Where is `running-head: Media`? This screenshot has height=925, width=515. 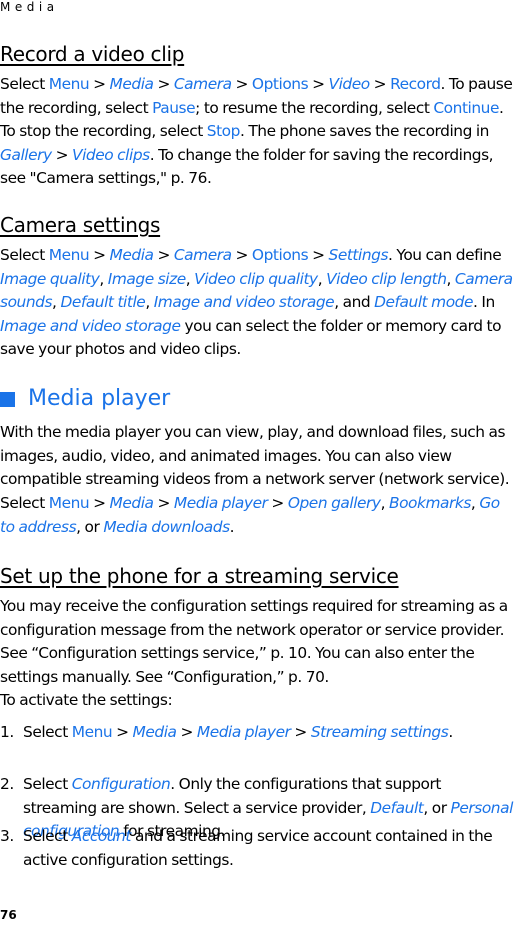 running-head: Media is located at coordinates (29, 7).